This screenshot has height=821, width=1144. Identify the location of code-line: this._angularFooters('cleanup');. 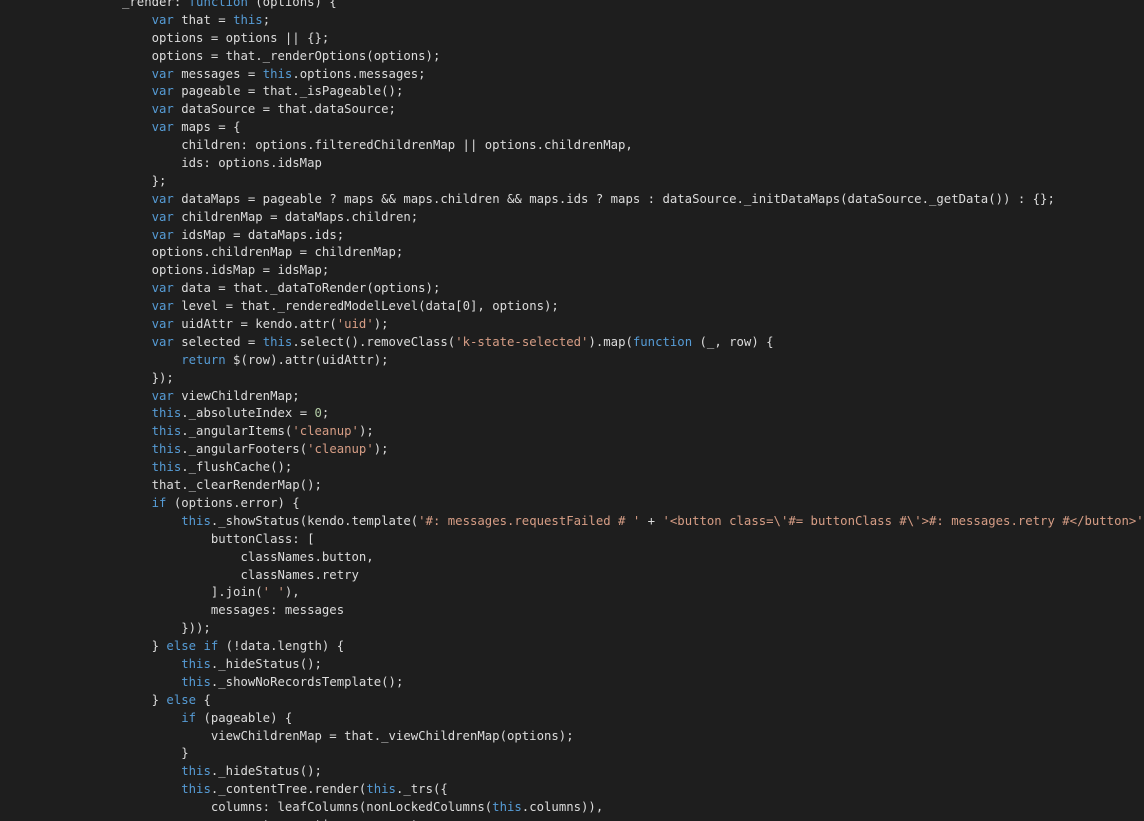
(633, 450).